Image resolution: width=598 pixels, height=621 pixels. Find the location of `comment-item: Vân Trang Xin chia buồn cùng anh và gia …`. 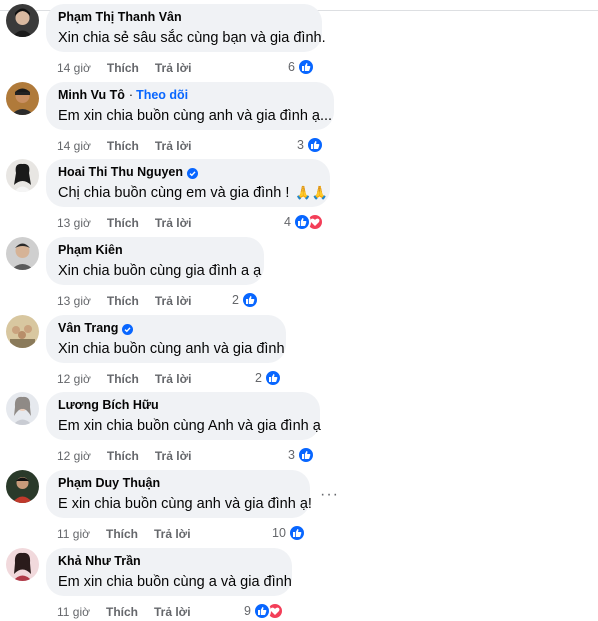

comment-item: Vân Trang Xin chia buồn cùng anh và gia … is located at coordinates (301, 354).